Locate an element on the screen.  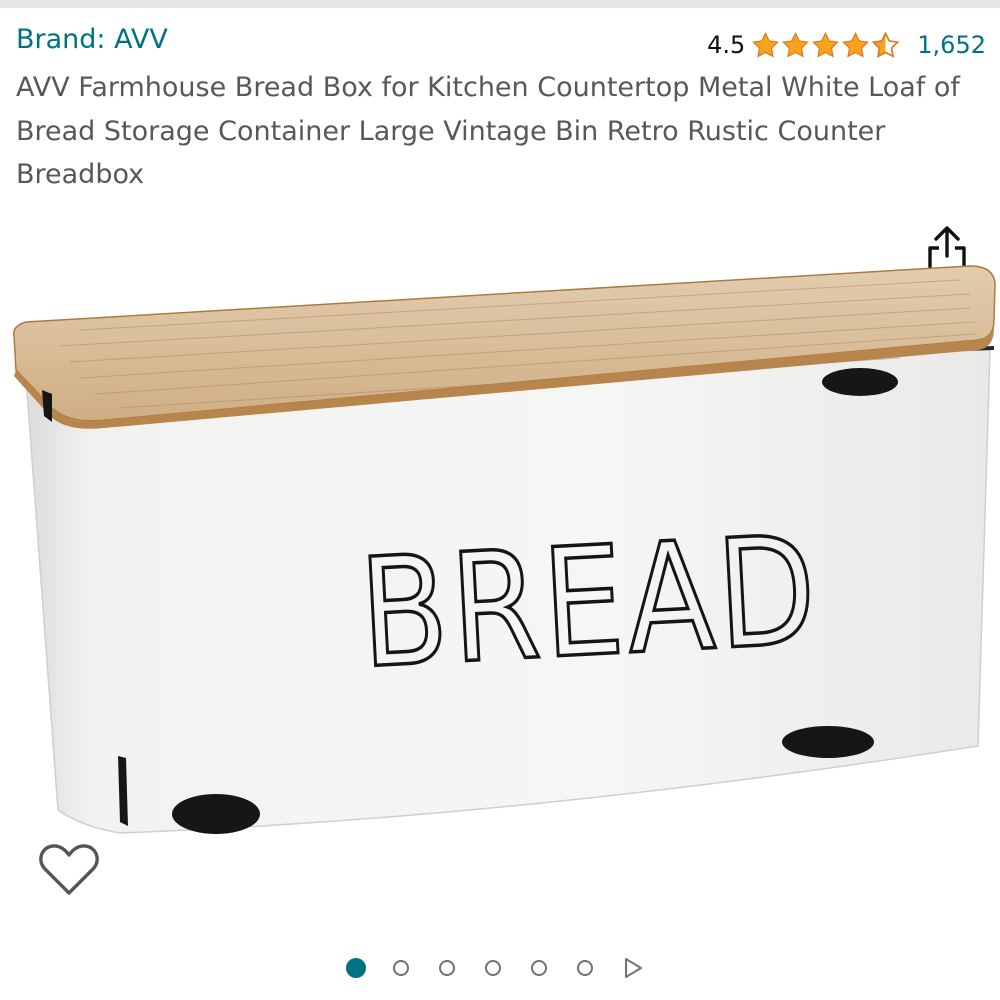
star-half-icon is located at coordinates (885, 44).